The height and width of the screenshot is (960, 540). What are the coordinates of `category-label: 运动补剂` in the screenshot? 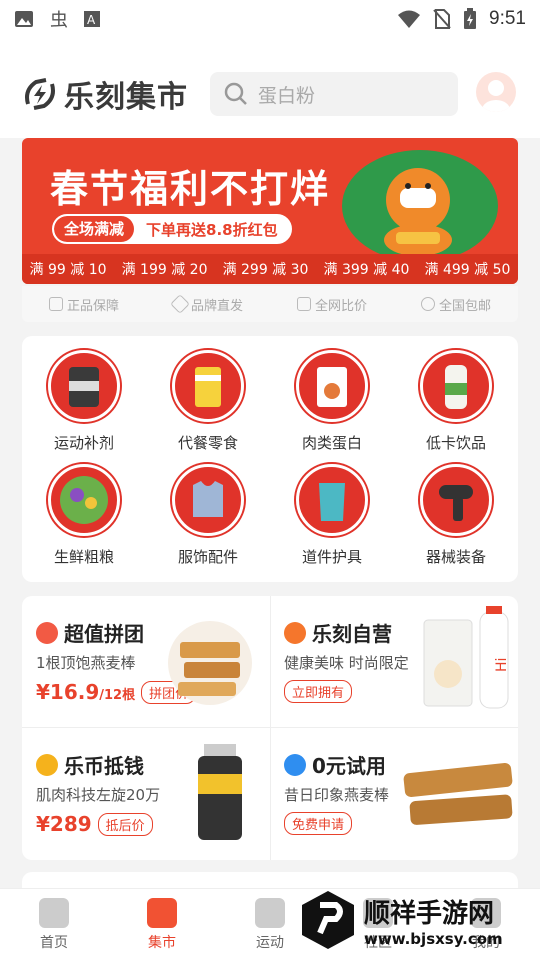 It's located at (83, 443).